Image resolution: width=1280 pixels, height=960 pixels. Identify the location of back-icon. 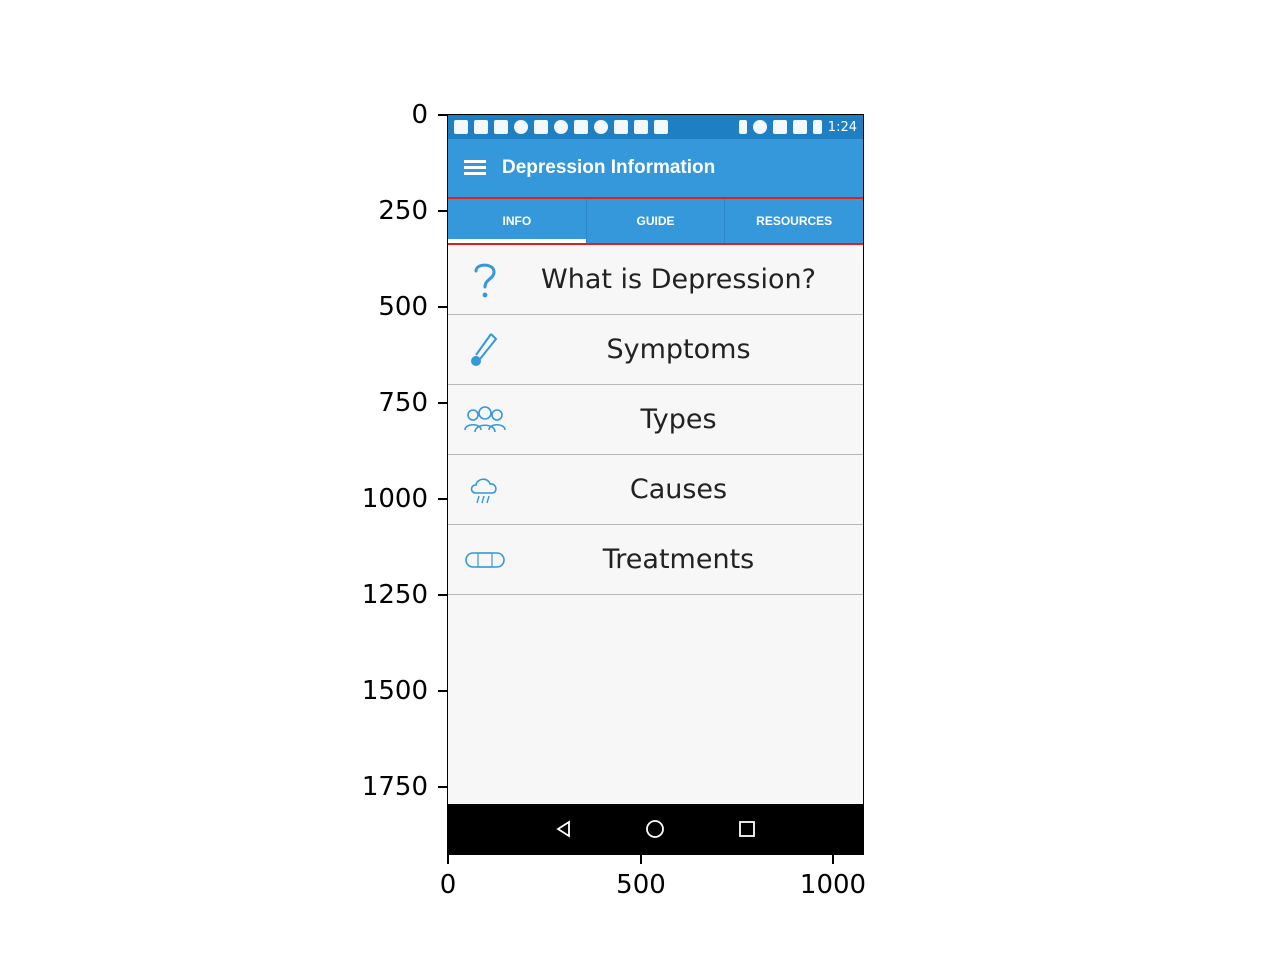
(564, 829).